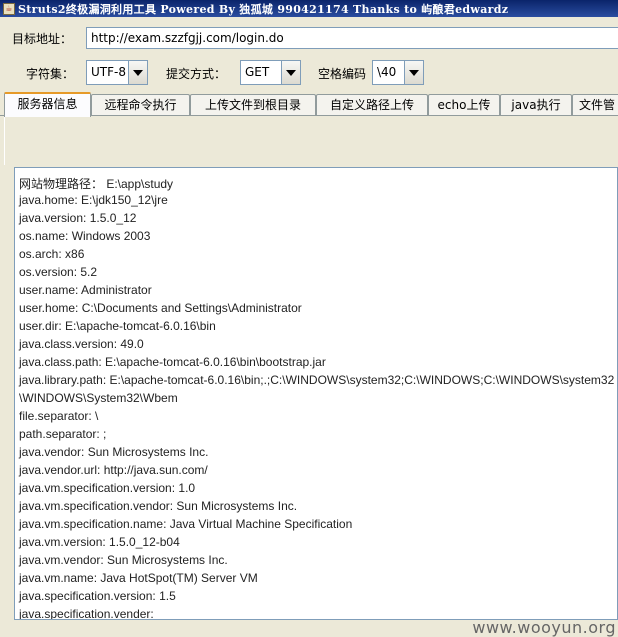 The image size is (618, 637). I want to click on output-line: path.separator: ;, so click(63, 434).